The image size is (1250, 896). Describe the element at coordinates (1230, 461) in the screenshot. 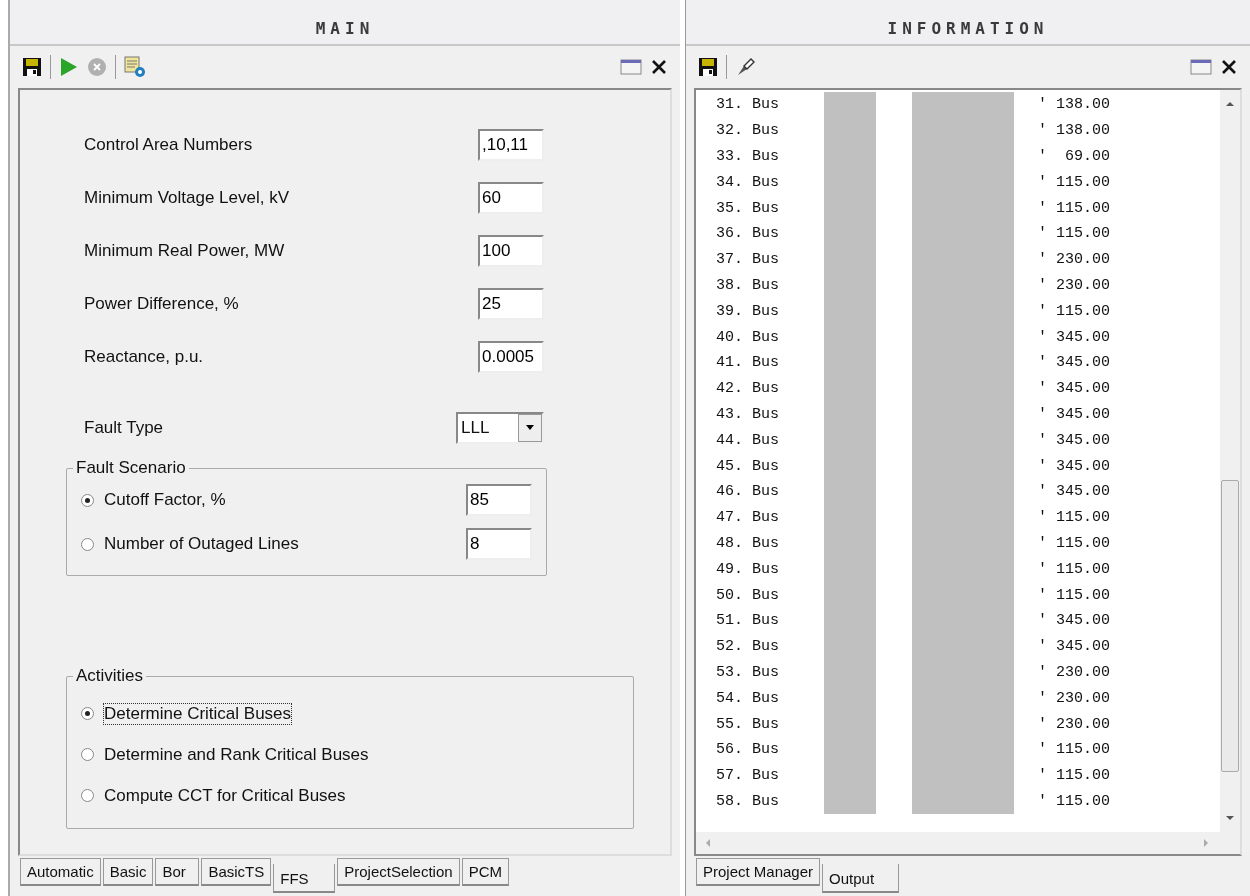

I see `vertical-scrollbar` at that location.